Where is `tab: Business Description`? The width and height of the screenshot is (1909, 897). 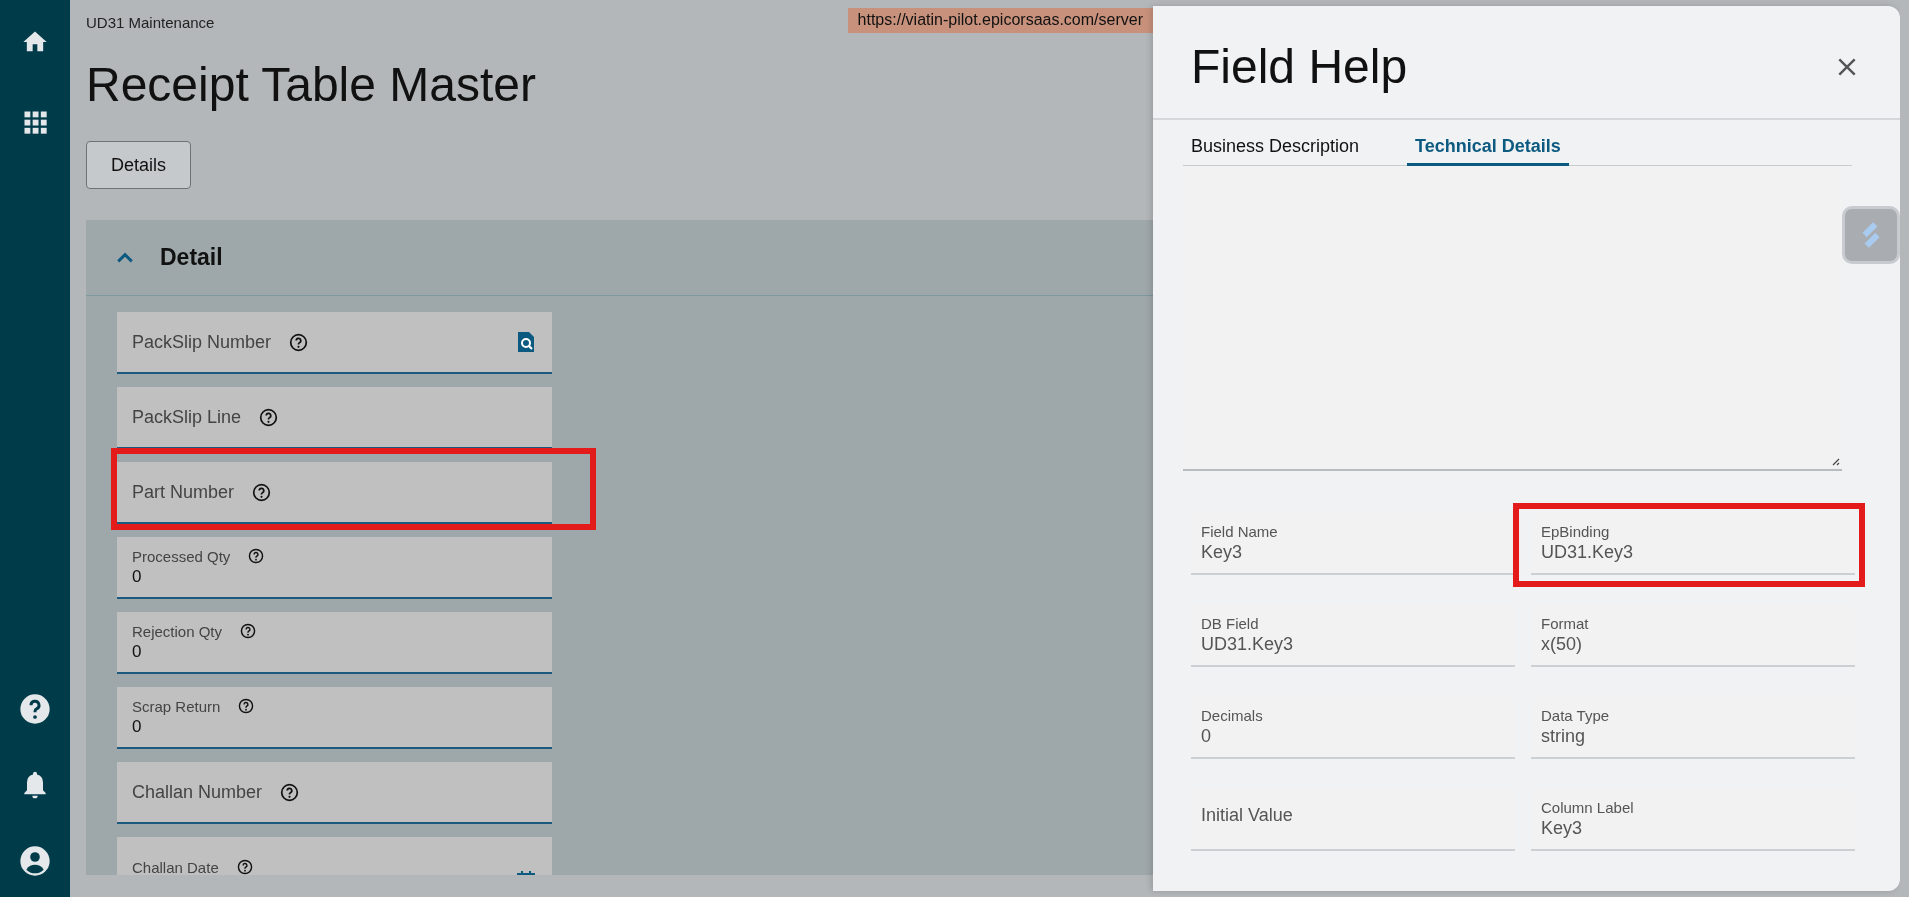
tab: Business Description is located at coordinates (1275, 148).